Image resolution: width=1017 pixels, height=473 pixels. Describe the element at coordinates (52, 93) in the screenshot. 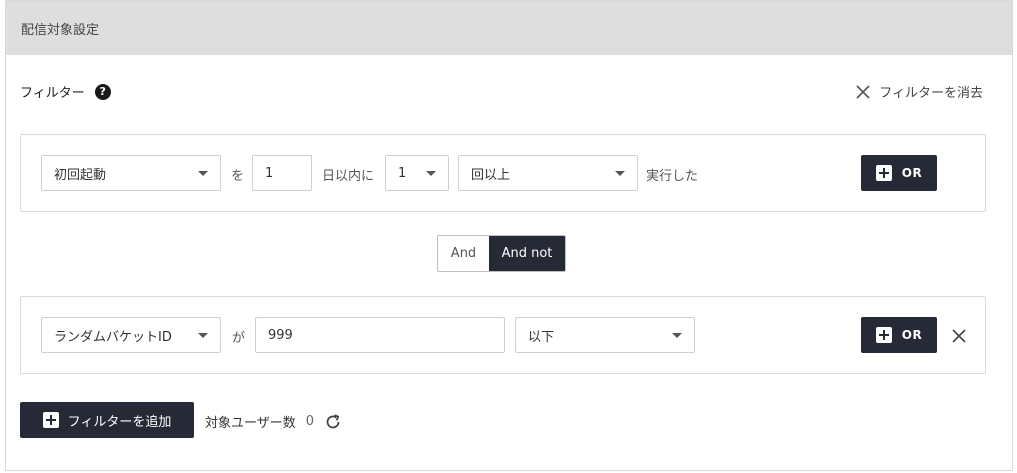

I see `filter-label-text: フィルター` at that location.